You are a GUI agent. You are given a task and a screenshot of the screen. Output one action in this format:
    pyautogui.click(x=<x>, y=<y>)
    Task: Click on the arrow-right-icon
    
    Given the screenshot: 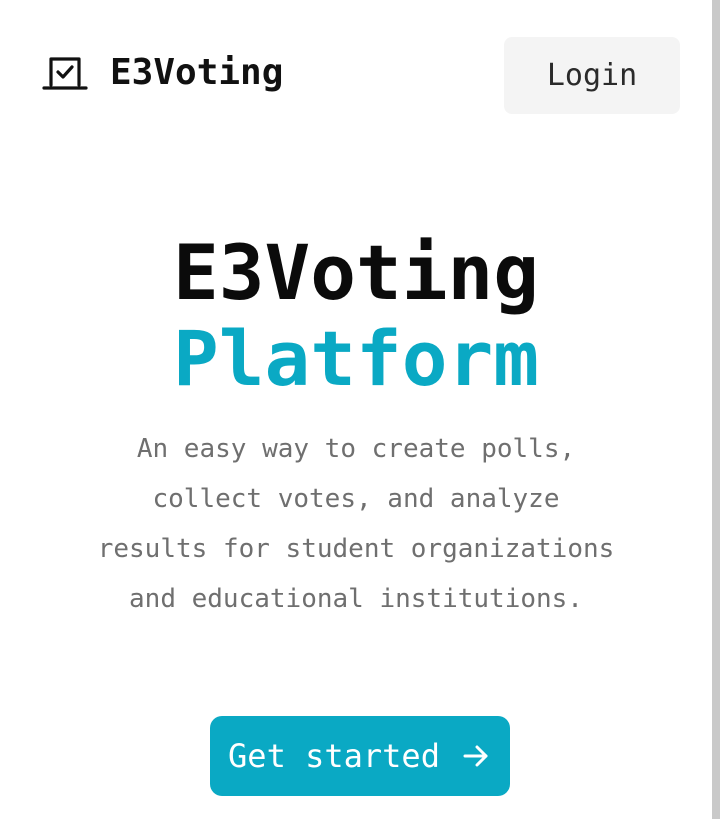 What is the action you would take?
    pyautogui.click(x=476, y=756)
    